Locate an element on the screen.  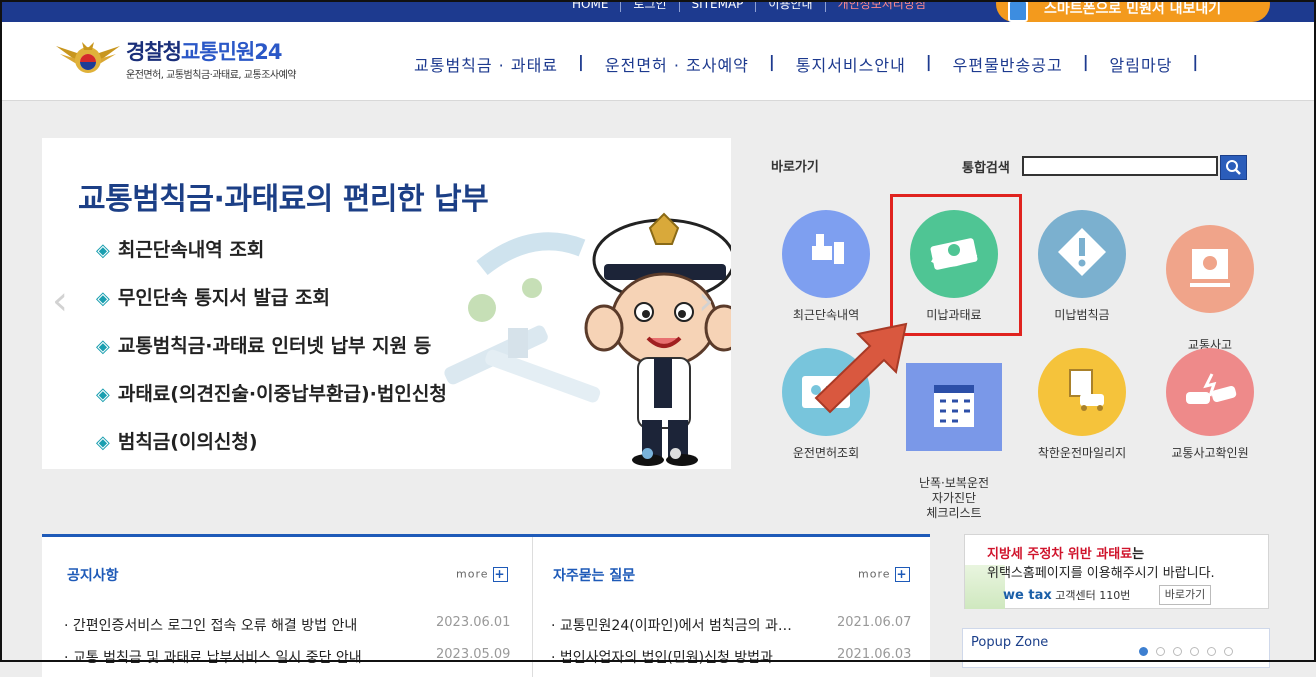
wetax-line-1: 지방세 주정차 위반 과태료는 is located at coordinates (1066, 554).